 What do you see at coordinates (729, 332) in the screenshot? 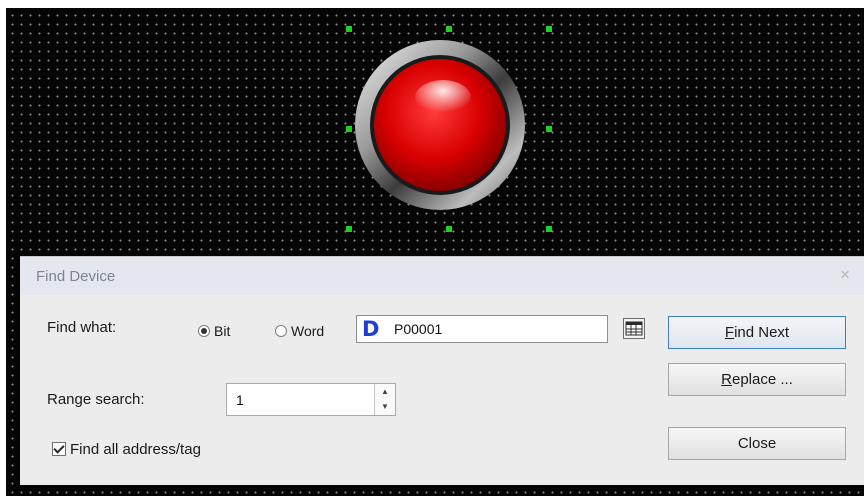
I see `find-next-mnemonic: F` at bounding box center [729, 332].